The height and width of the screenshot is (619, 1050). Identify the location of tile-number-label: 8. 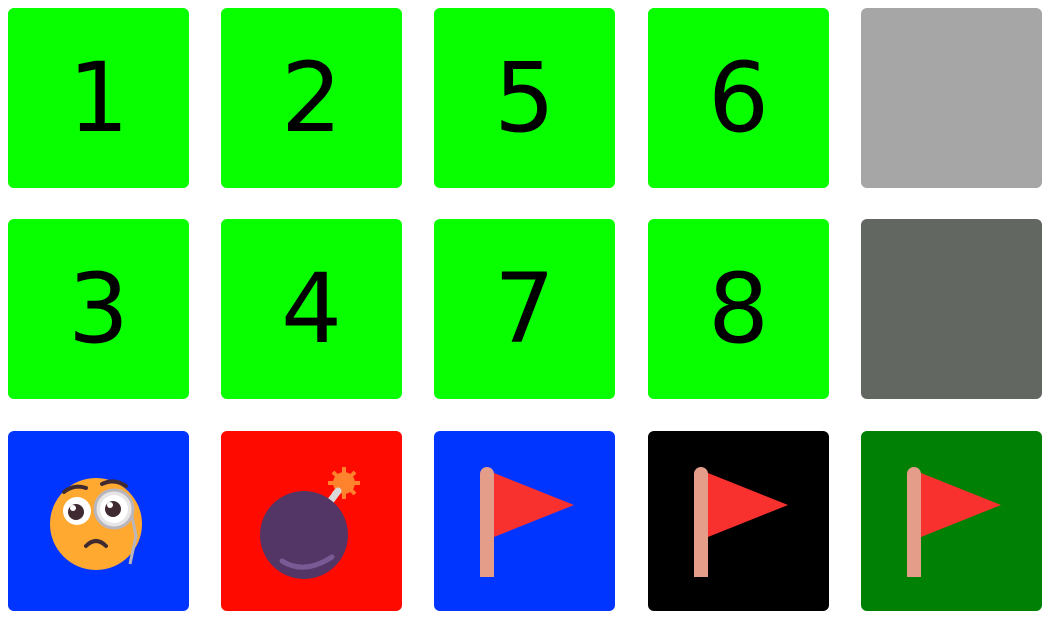
(738, 309).